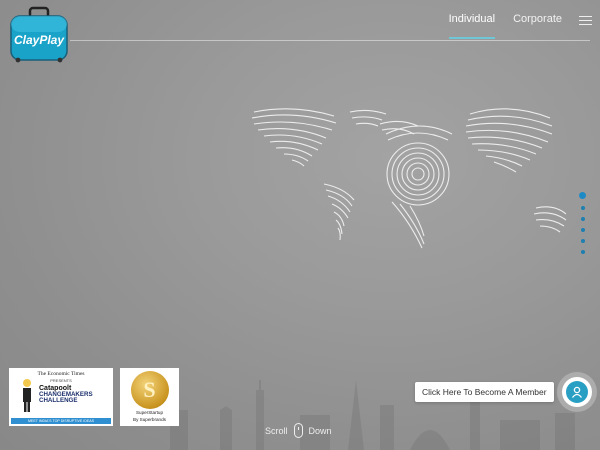  I want to click on nav-individual: Individual, so click(472, 26).